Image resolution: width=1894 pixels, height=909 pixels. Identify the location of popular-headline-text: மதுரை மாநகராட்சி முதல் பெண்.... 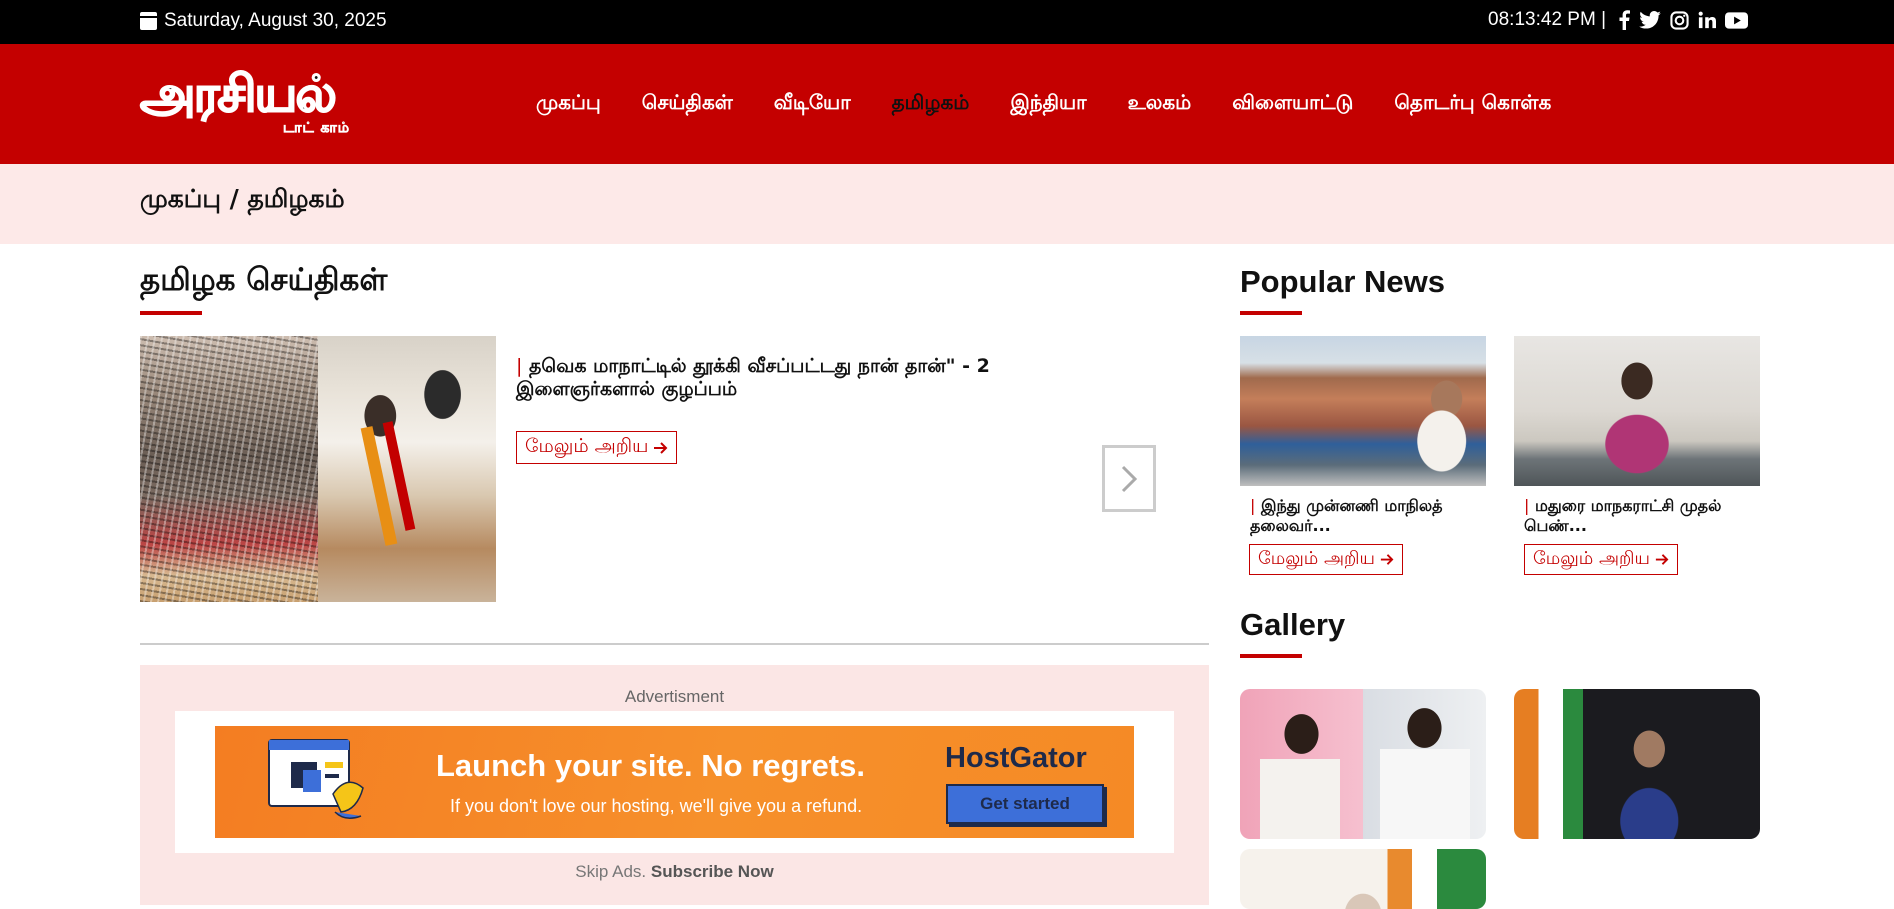
(1623, 515).